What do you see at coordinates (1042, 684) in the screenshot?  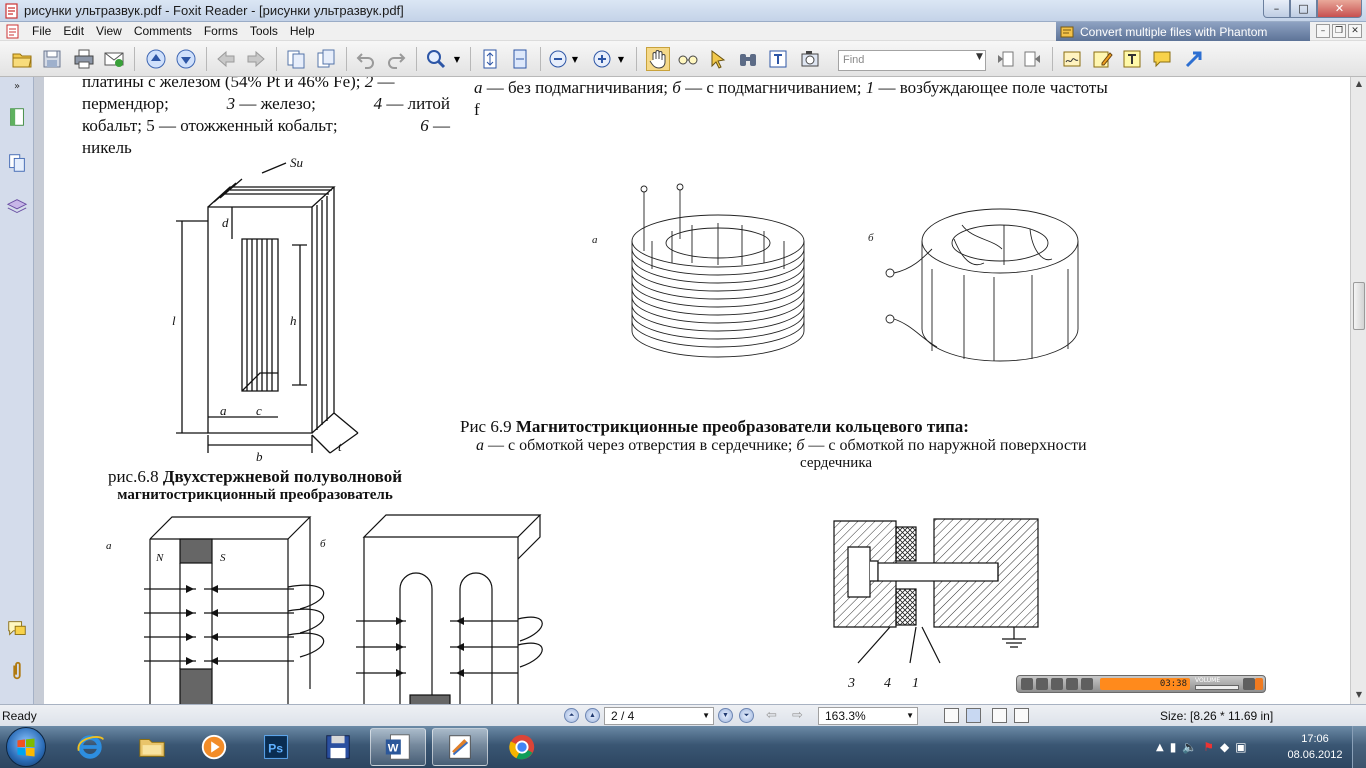 I see `player-pause-button` at bounding box center [1042, 684].